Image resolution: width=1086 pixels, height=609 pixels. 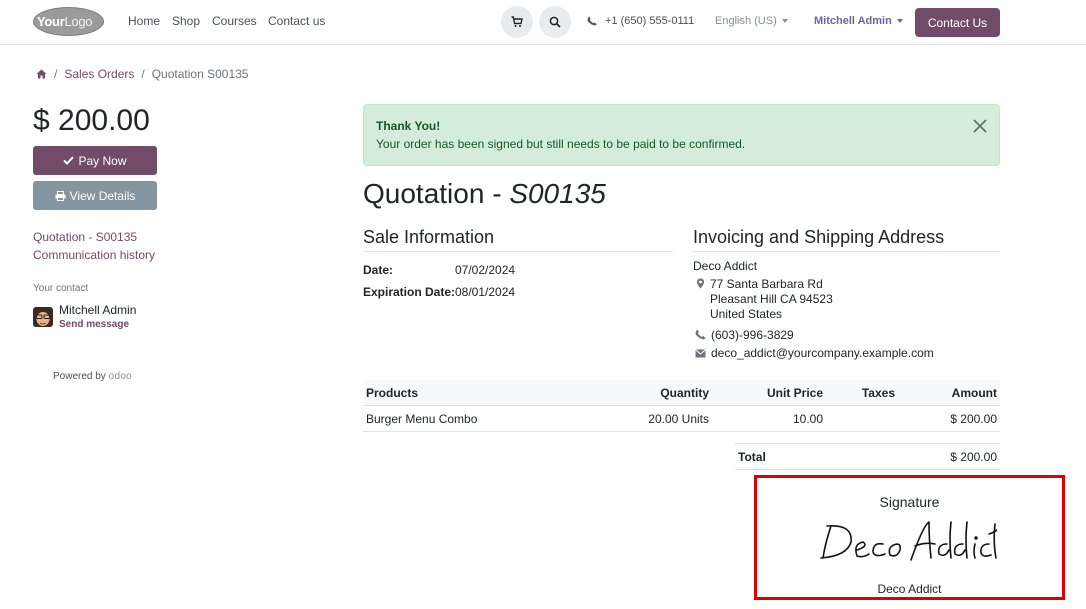 I want to click on envelope-icon, so click(x=700, y=353).